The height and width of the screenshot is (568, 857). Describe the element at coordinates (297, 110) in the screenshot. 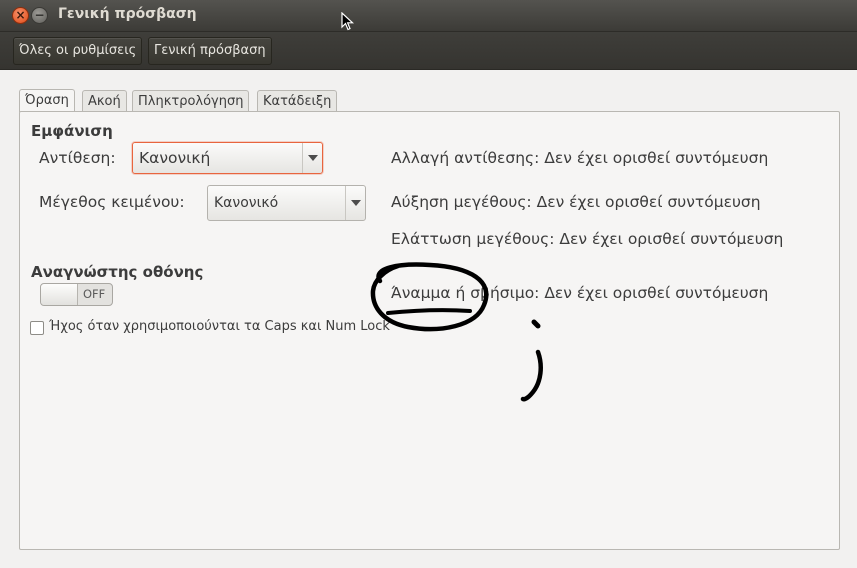

I see `tab-pointing-clicking: Κατάδειξη και κλικ` at that location.